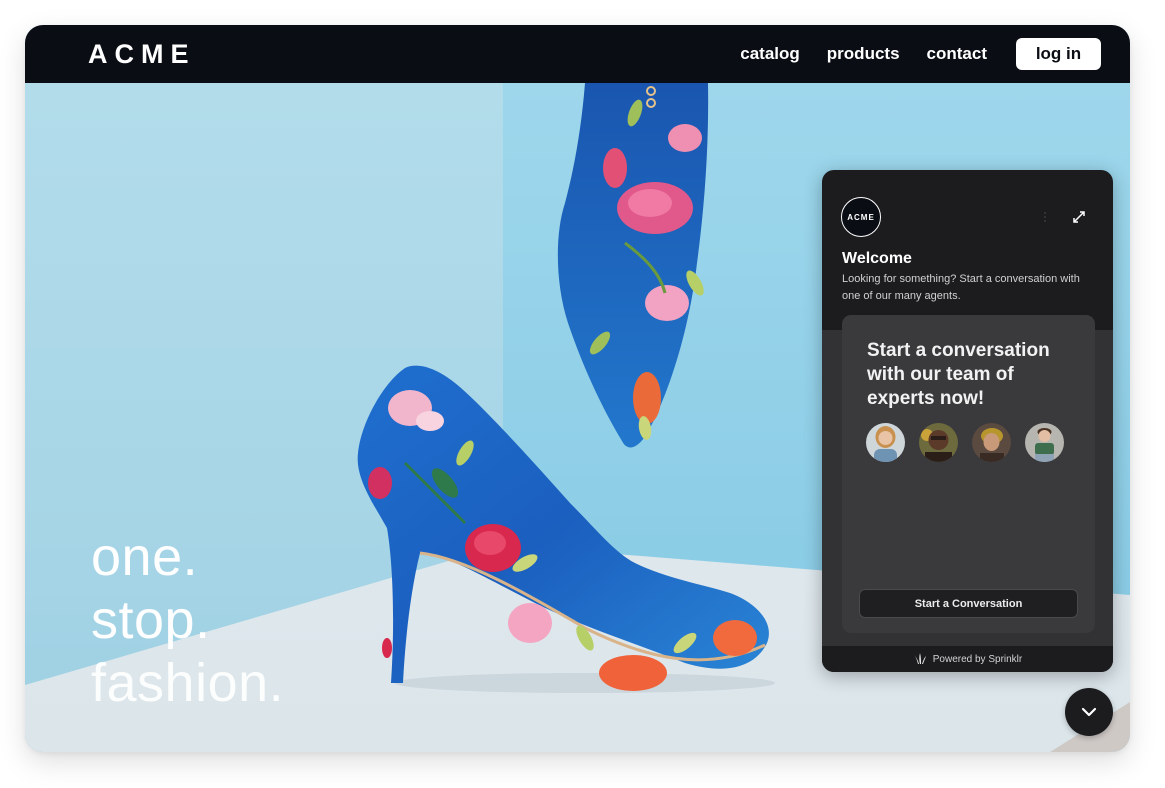 Image resolution: width=1165 pixels, height=788 pixels. I want to click on collapse-chat-button, so click(1089, 712).